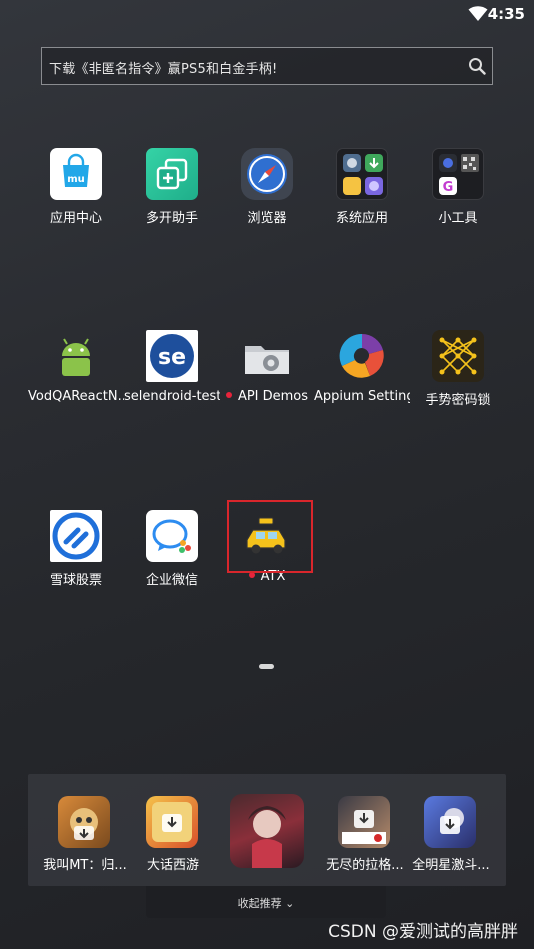  What do you see at coordinates (361, 218) in the screenshot?
I see `folder-label: 系统应用` at bounding box center [361, 218].